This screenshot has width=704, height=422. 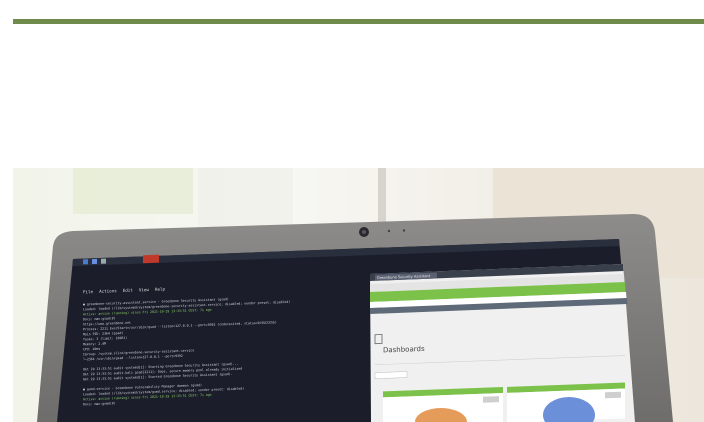 I want to click on svg-text: Memory: 2.4M, so click(x=94, y=344).